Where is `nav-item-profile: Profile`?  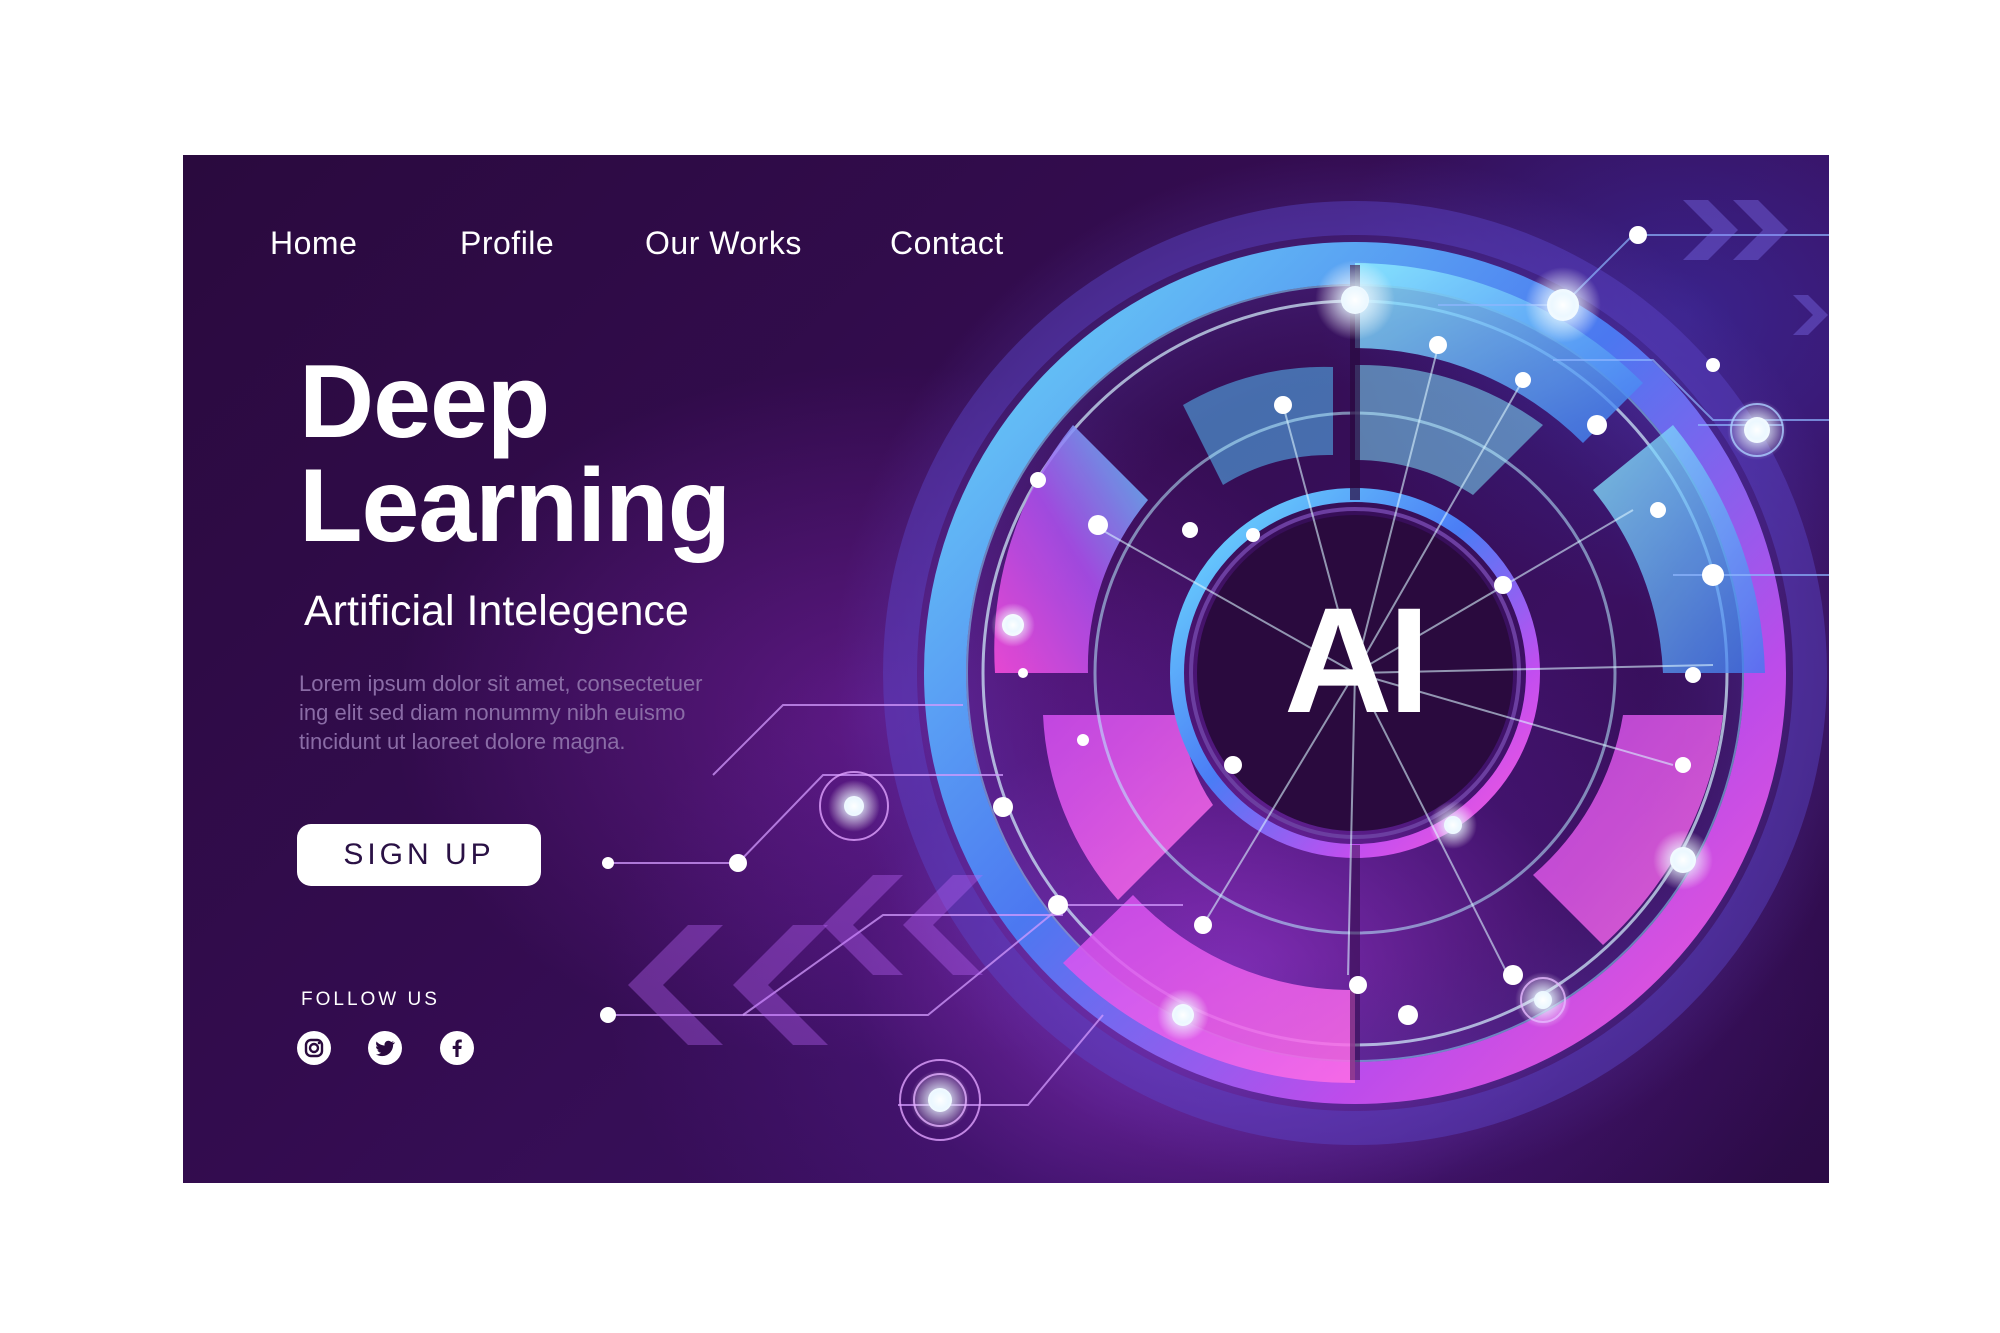 nav-item-profile: Profile is located at coordinates (507, 243).